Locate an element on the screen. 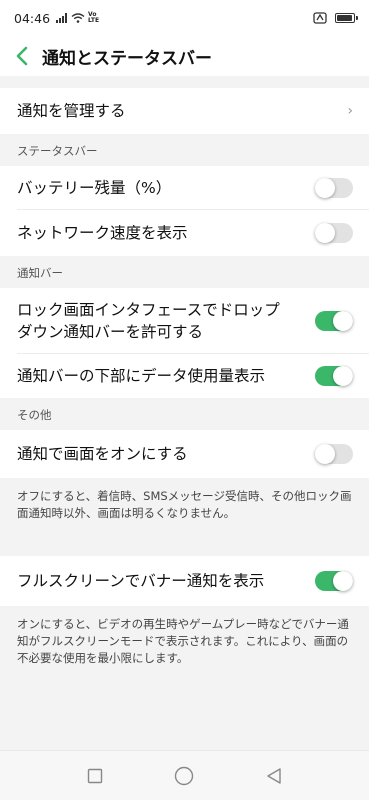 The image size is (369, 800). home-circle-icon is located at coordinates (184, 775).